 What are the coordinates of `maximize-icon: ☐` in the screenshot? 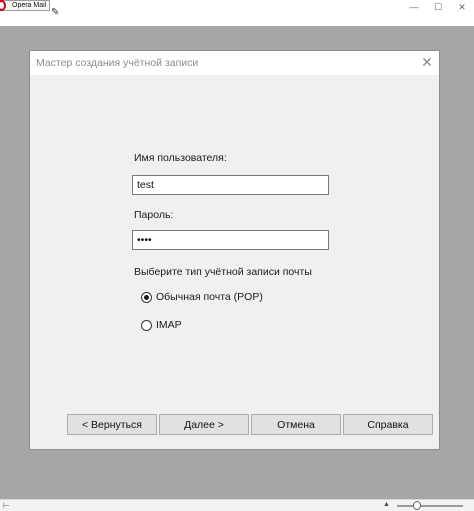 It's located at (438, 7).